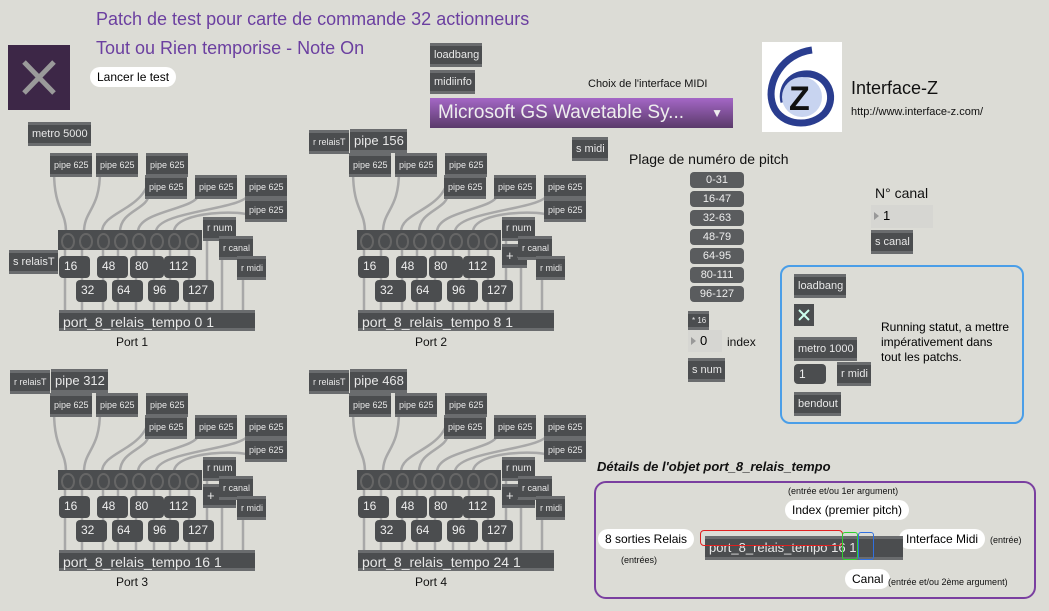 This screenshot has width=1049, height=611. Describe the element at coordinates (639, 560) in the screenshot. I see `outputs-hint: (entrées)` at that location.